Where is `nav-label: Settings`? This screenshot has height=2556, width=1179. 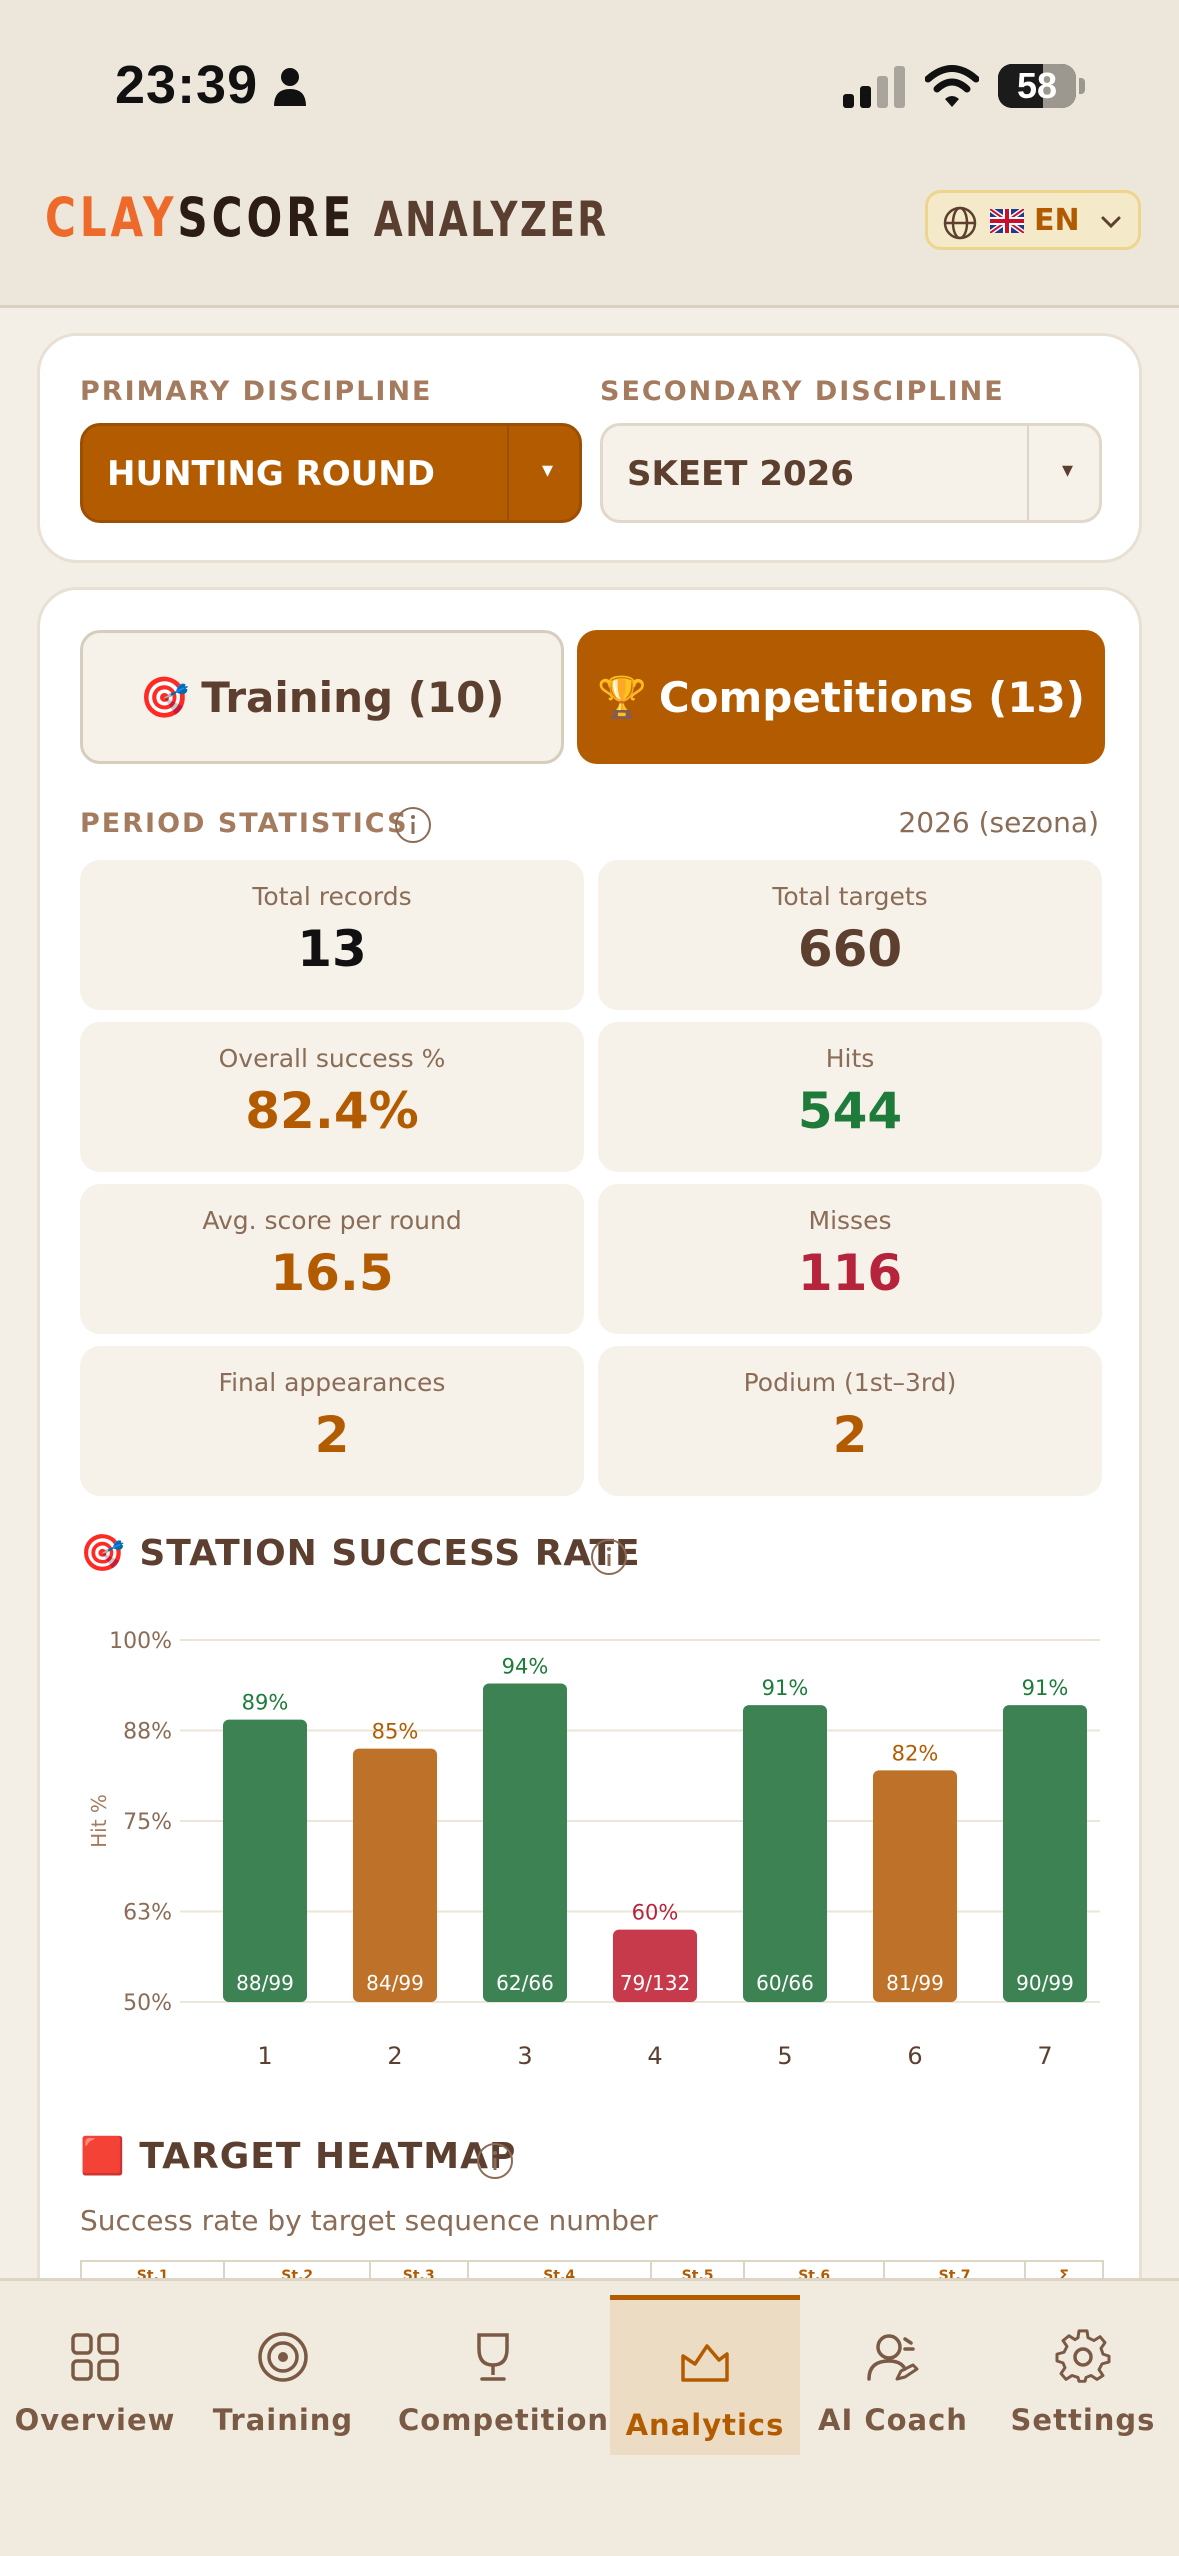
nav-label: Settings is located at coordinates (1083, 2420).